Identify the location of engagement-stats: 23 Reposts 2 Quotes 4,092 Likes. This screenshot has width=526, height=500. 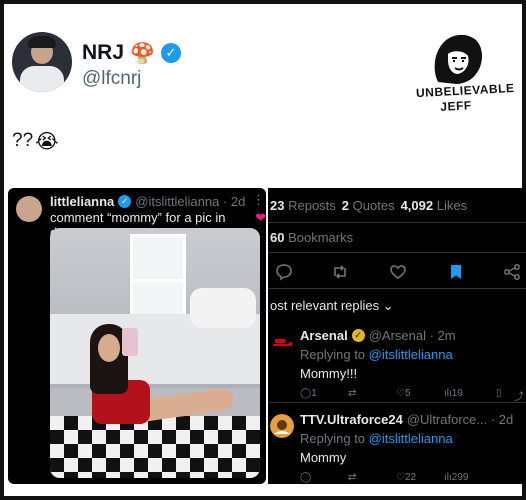
(368, 205).